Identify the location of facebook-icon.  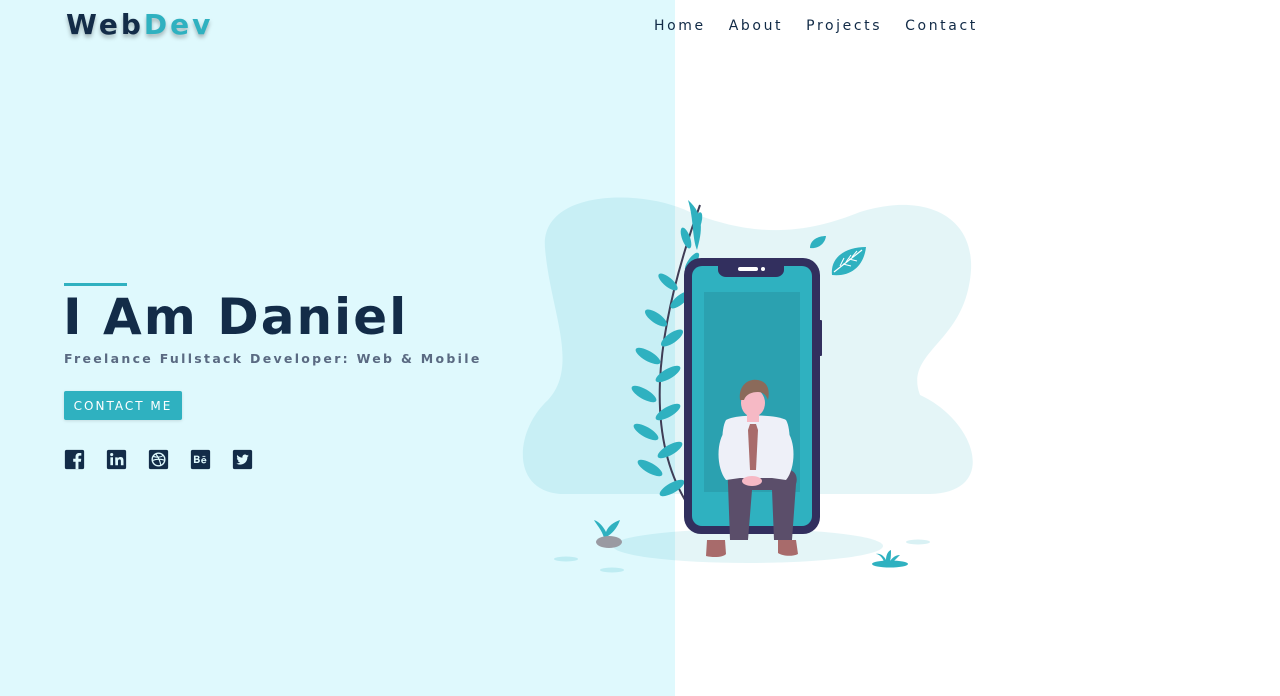
(74, 459).